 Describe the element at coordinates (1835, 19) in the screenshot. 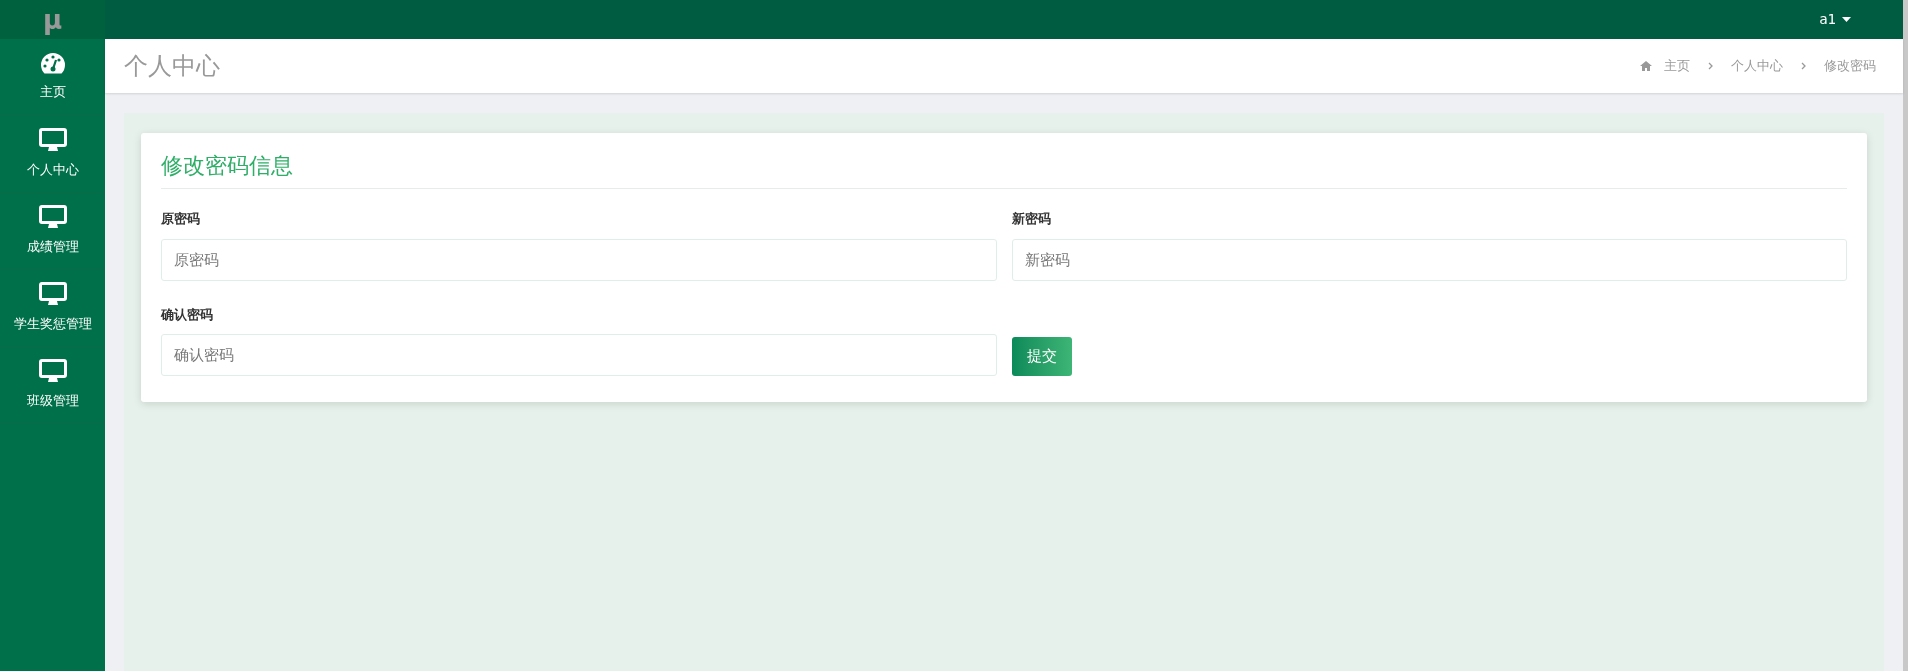

I see `user-menu: a1` at that location.